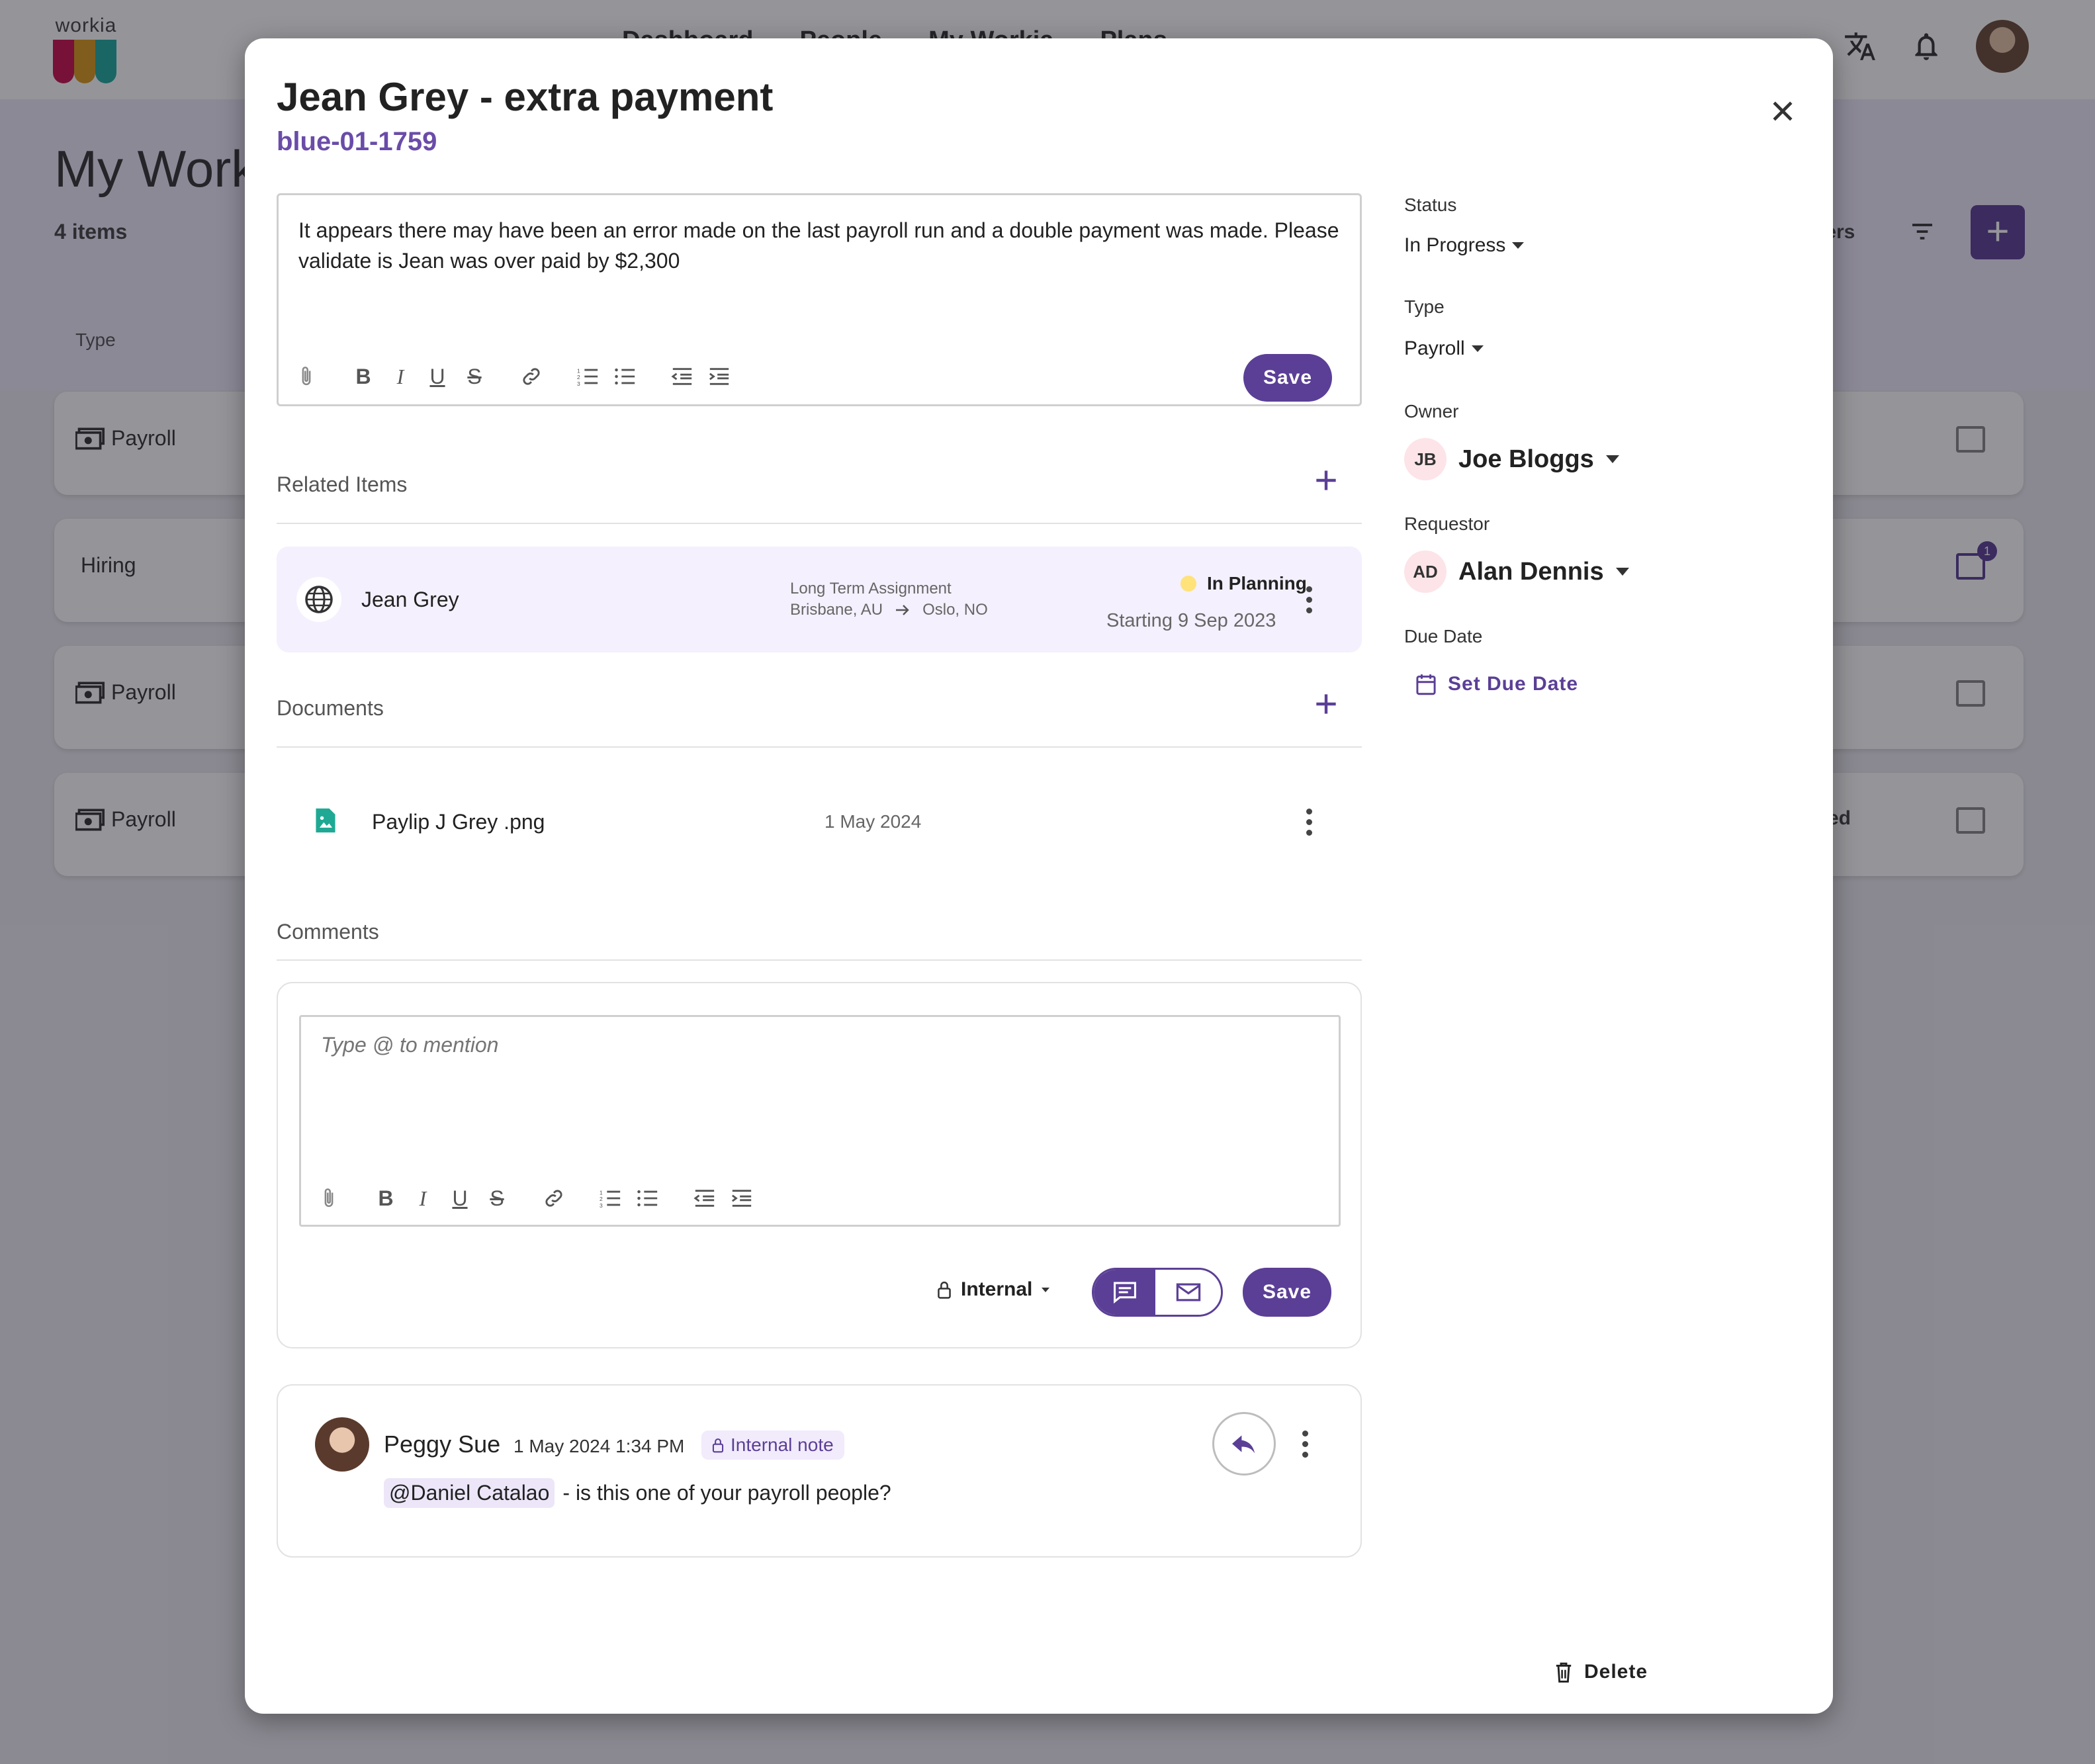 This screenshot has height=1764, width=2095. What do you see at coordinates (1305, 1444) in the screenshot?
I see `comment-more-icon` at bounding box center [1305, 1444].